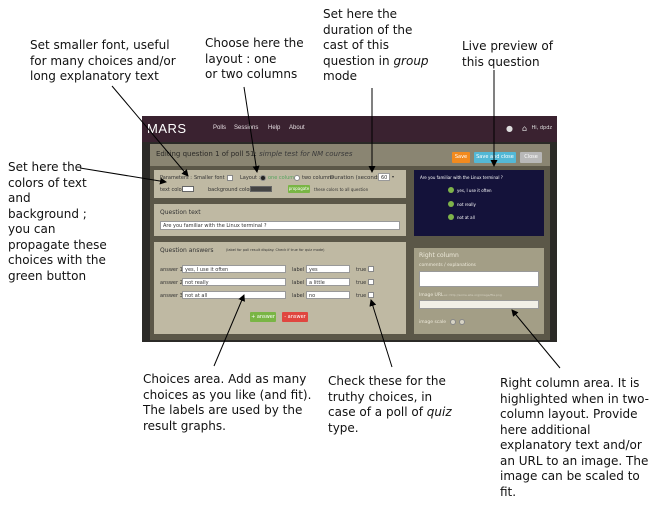 The width and height of the screenshot is (659, 517). I want to click on nav-about: About, so click(297, 128).